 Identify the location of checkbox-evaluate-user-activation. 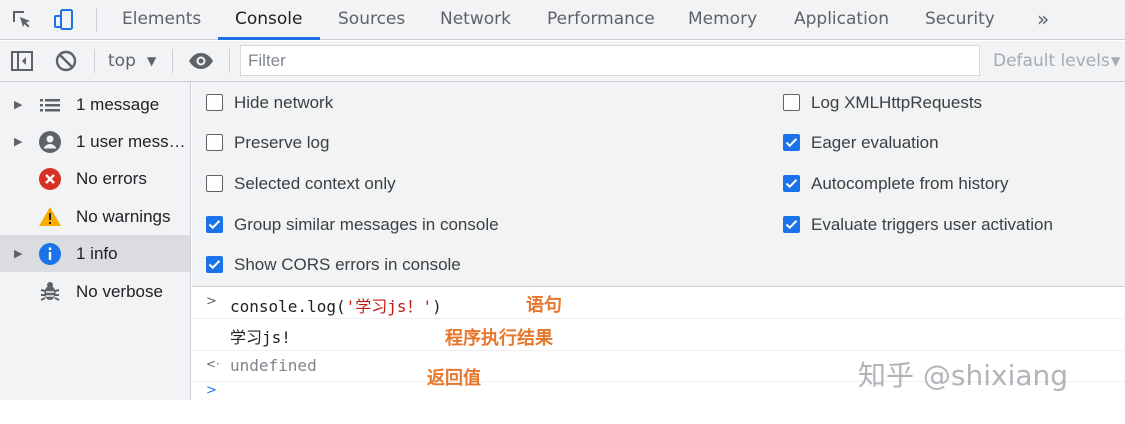
(791, 224).